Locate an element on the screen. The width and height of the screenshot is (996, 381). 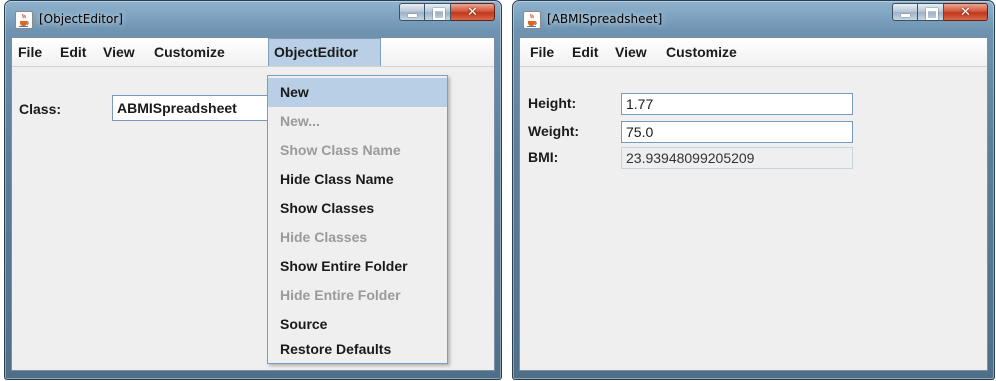
title-bar: [ABMISpreadsheet] ✕ is located at coordinates (753, 19).